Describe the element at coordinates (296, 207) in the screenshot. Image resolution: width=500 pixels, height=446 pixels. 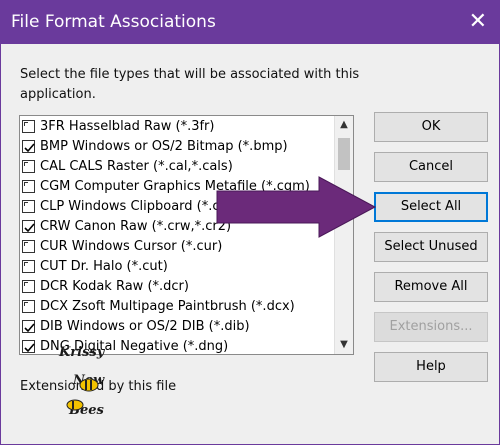
I see `arrow-shape` at that location.